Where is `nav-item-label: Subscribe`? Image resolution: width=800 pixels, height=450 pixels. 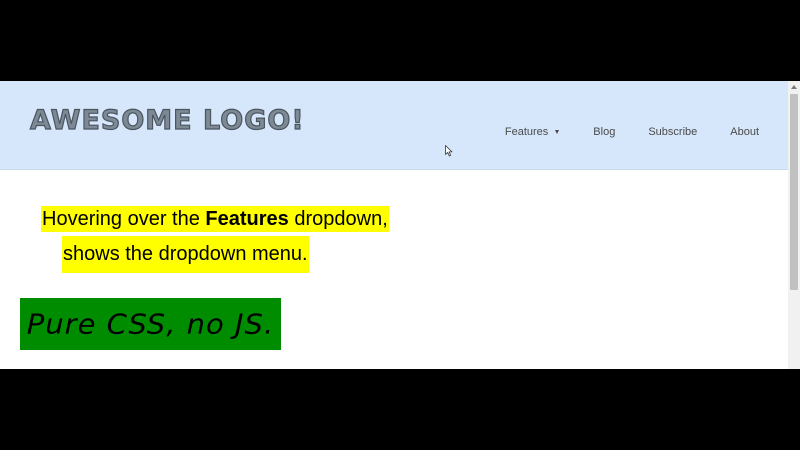 nav-item-label: Subscribe is located at coordinates (673, 132).